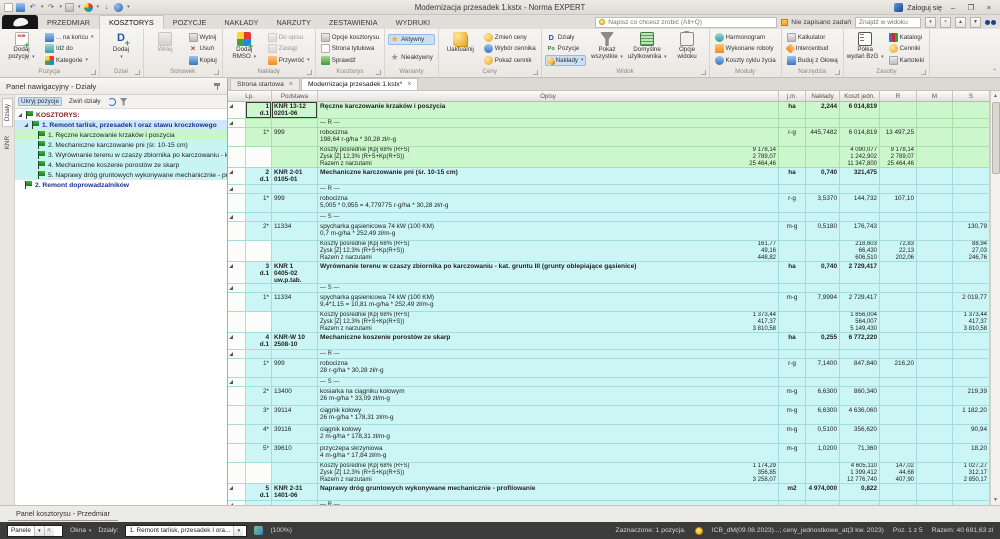  Describe the element at coordinates (98, 7) in the screenshot. I see `options-dropdown-icon: ▾` at that location.